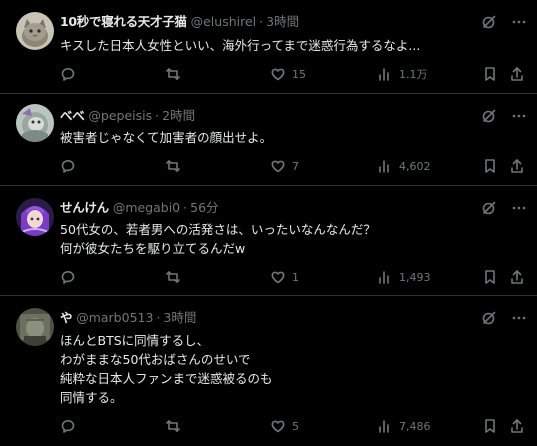 The width and height of the screenshot is (537, 446). What do you see at coordinates (284, 277) in the screenshot?
I see `like-button: 1` at bounding box center [284, 277].